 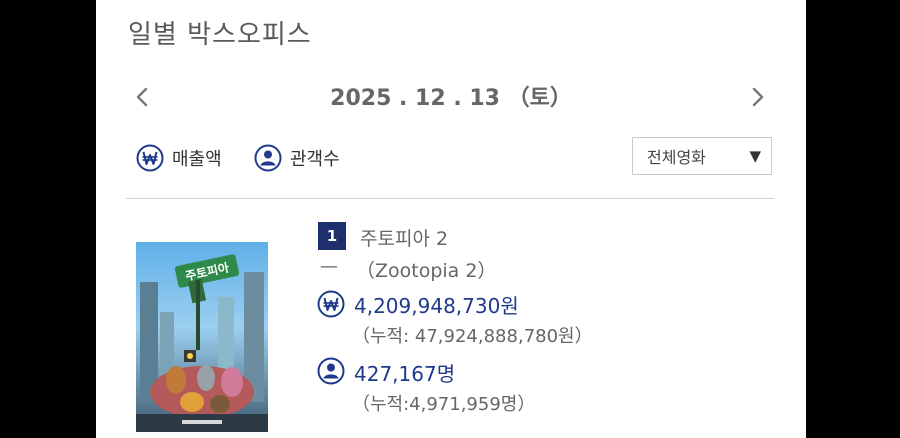 I want to click on divider, so click(x=450, y=198).